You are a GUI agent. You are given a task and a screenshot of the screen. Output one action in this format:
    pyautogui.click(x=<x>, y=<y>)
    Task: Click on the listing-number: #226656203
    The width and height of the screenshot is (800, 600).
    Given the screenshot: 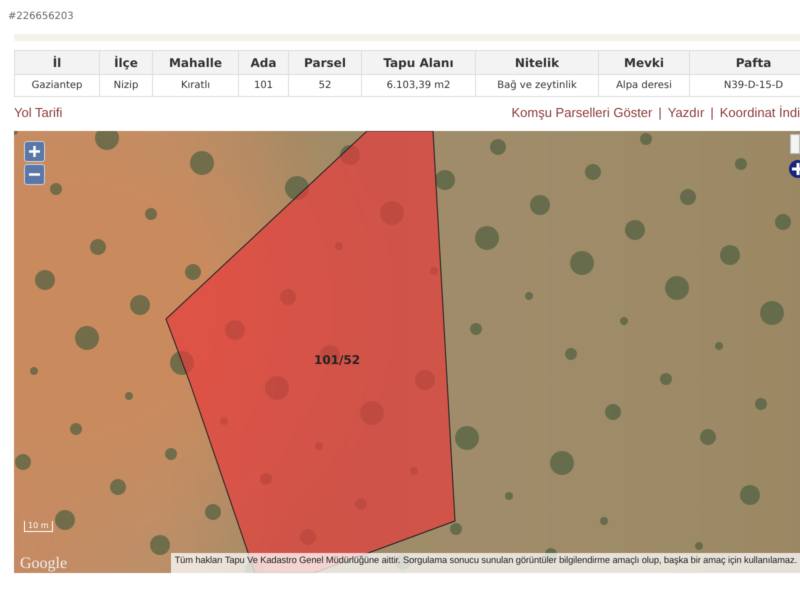 What is the action you would take?
    pyautogui.click(x=40, y=14)
    